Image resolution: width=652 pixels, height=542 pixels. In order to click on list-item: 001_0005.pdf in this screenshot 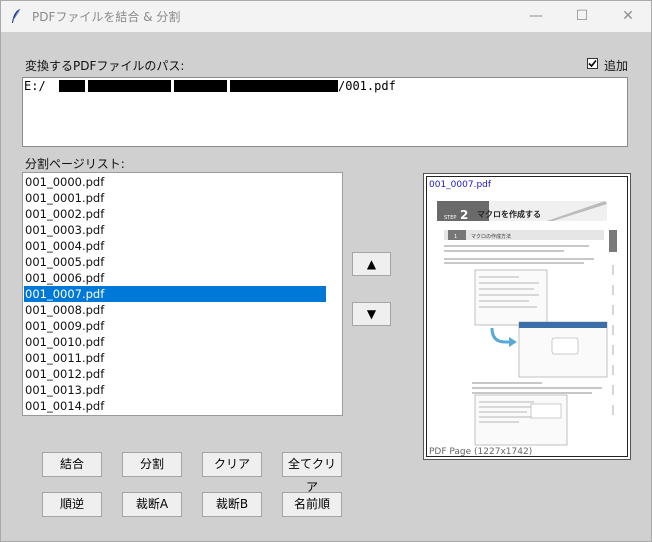, I will do `click(175, 262)`.